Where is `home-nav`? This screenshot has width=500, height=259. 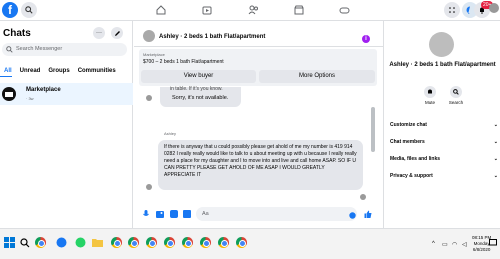 home-nav is located at coordinates (161, 10).